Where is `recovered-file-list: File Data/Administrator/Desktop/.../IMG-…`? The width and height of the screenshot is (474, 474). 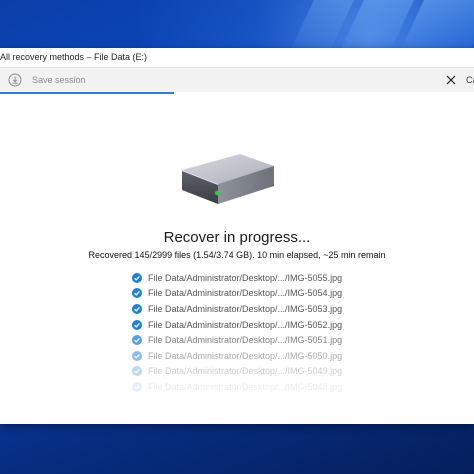 recovered-file-list: File Data/Administrator/Desktop/.../IMG-… is located at coordinates (262, 332).